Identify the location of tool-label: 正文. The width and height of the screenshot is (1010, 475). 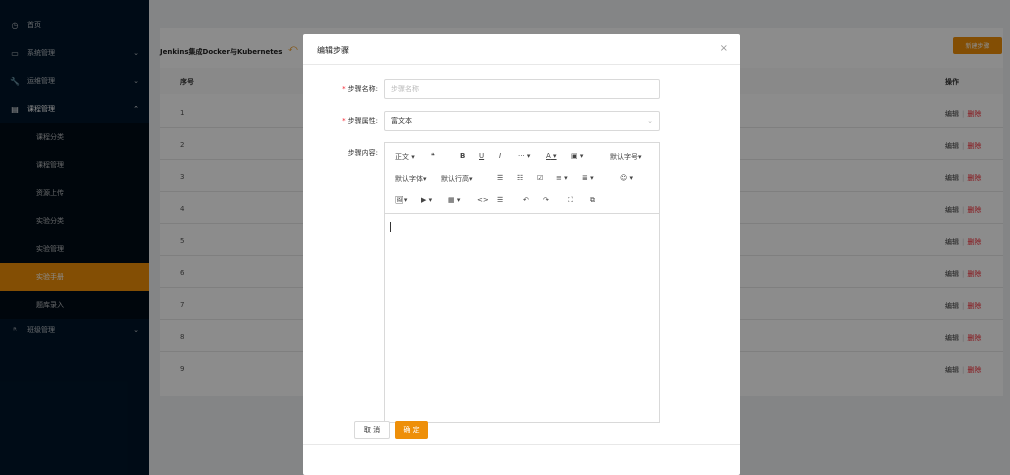
(402, 157).